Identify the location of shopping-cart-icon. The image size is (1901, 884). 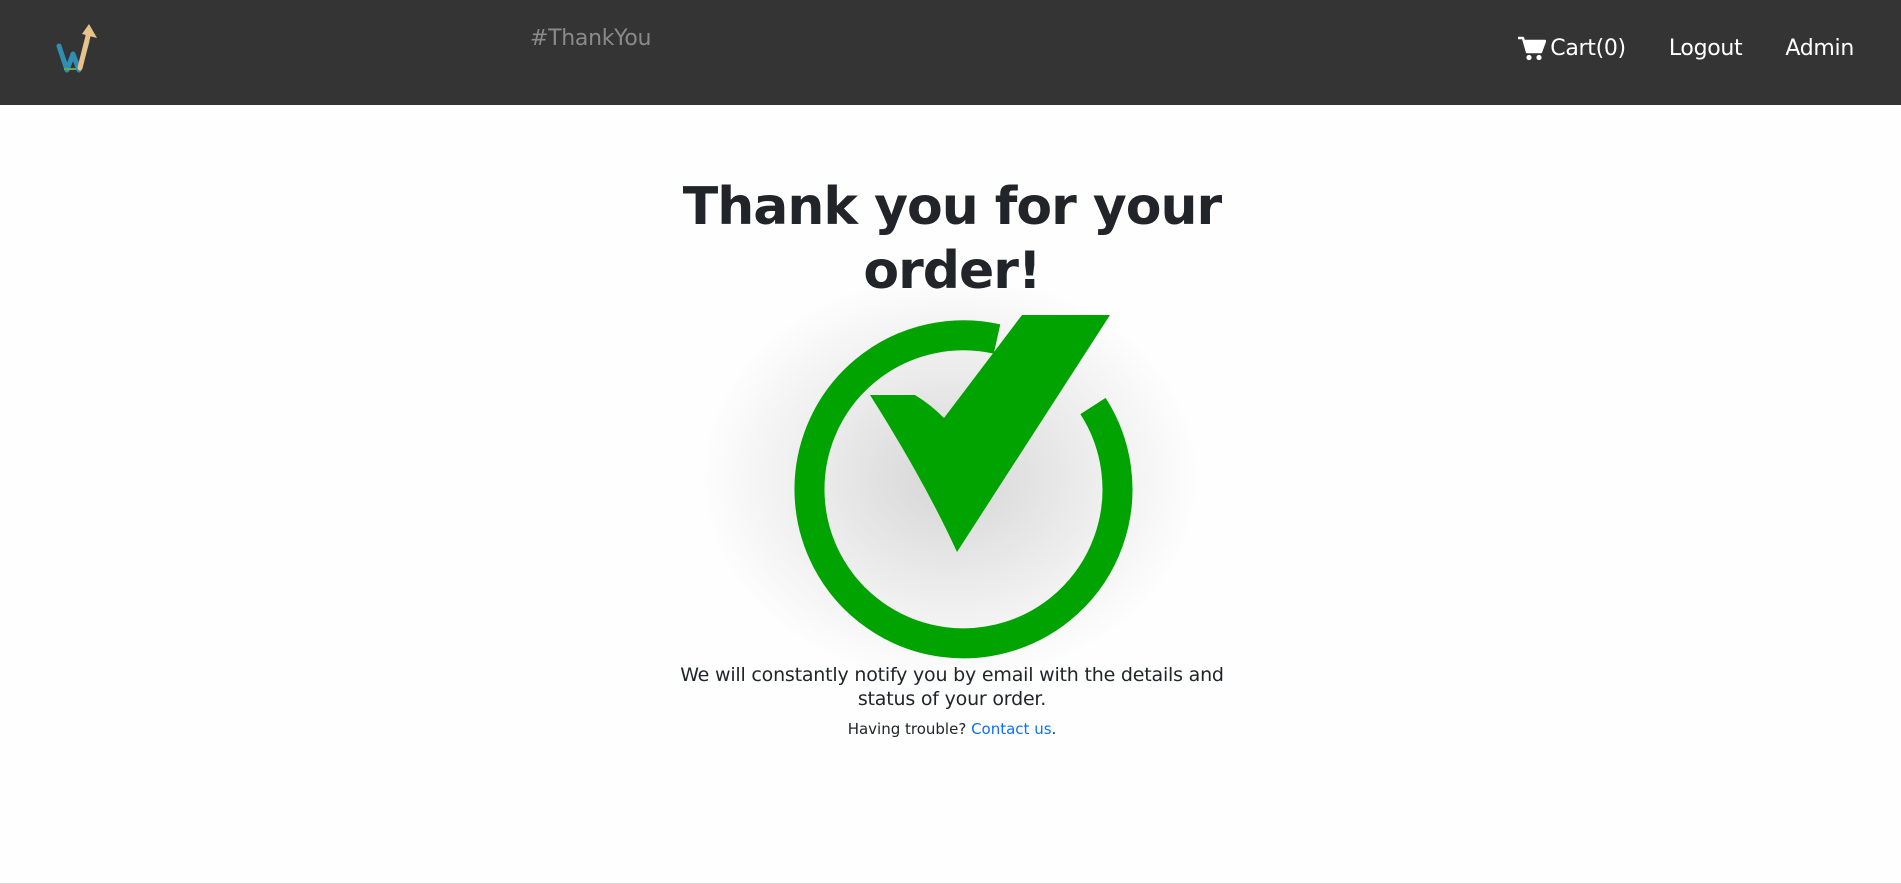
(1532, 48).